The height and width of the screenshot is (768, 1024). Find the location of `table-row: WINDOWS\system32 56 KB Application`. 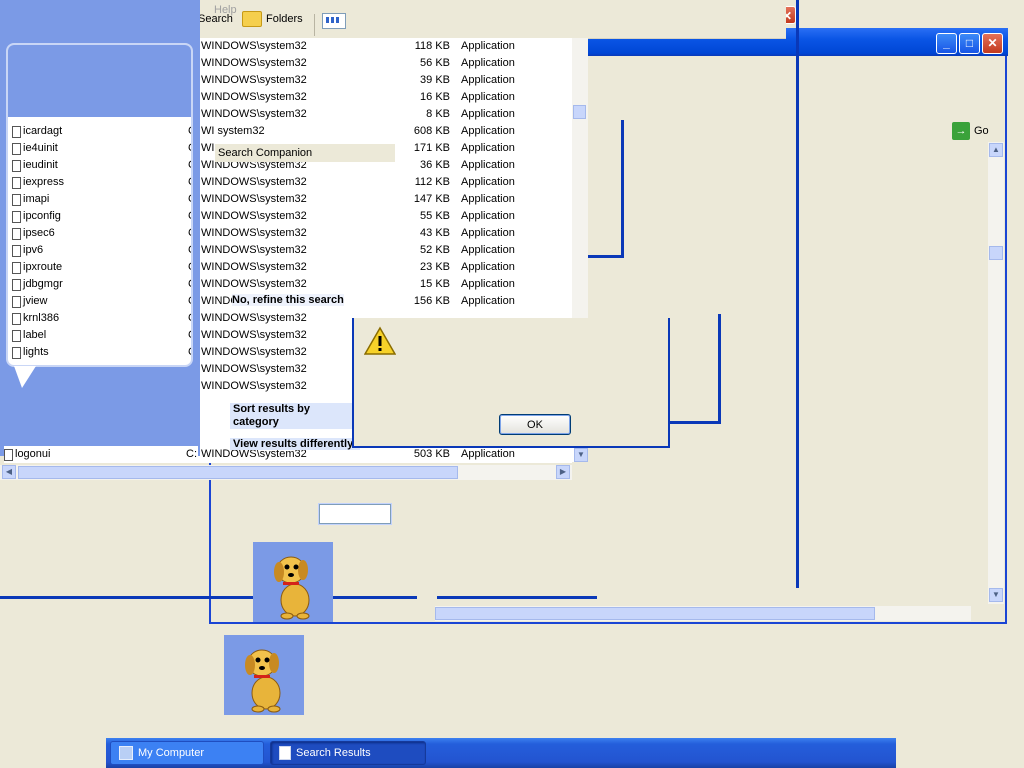

table-row: WINDOWS\system32 56 KB Application is located at coordinates (384, 63).